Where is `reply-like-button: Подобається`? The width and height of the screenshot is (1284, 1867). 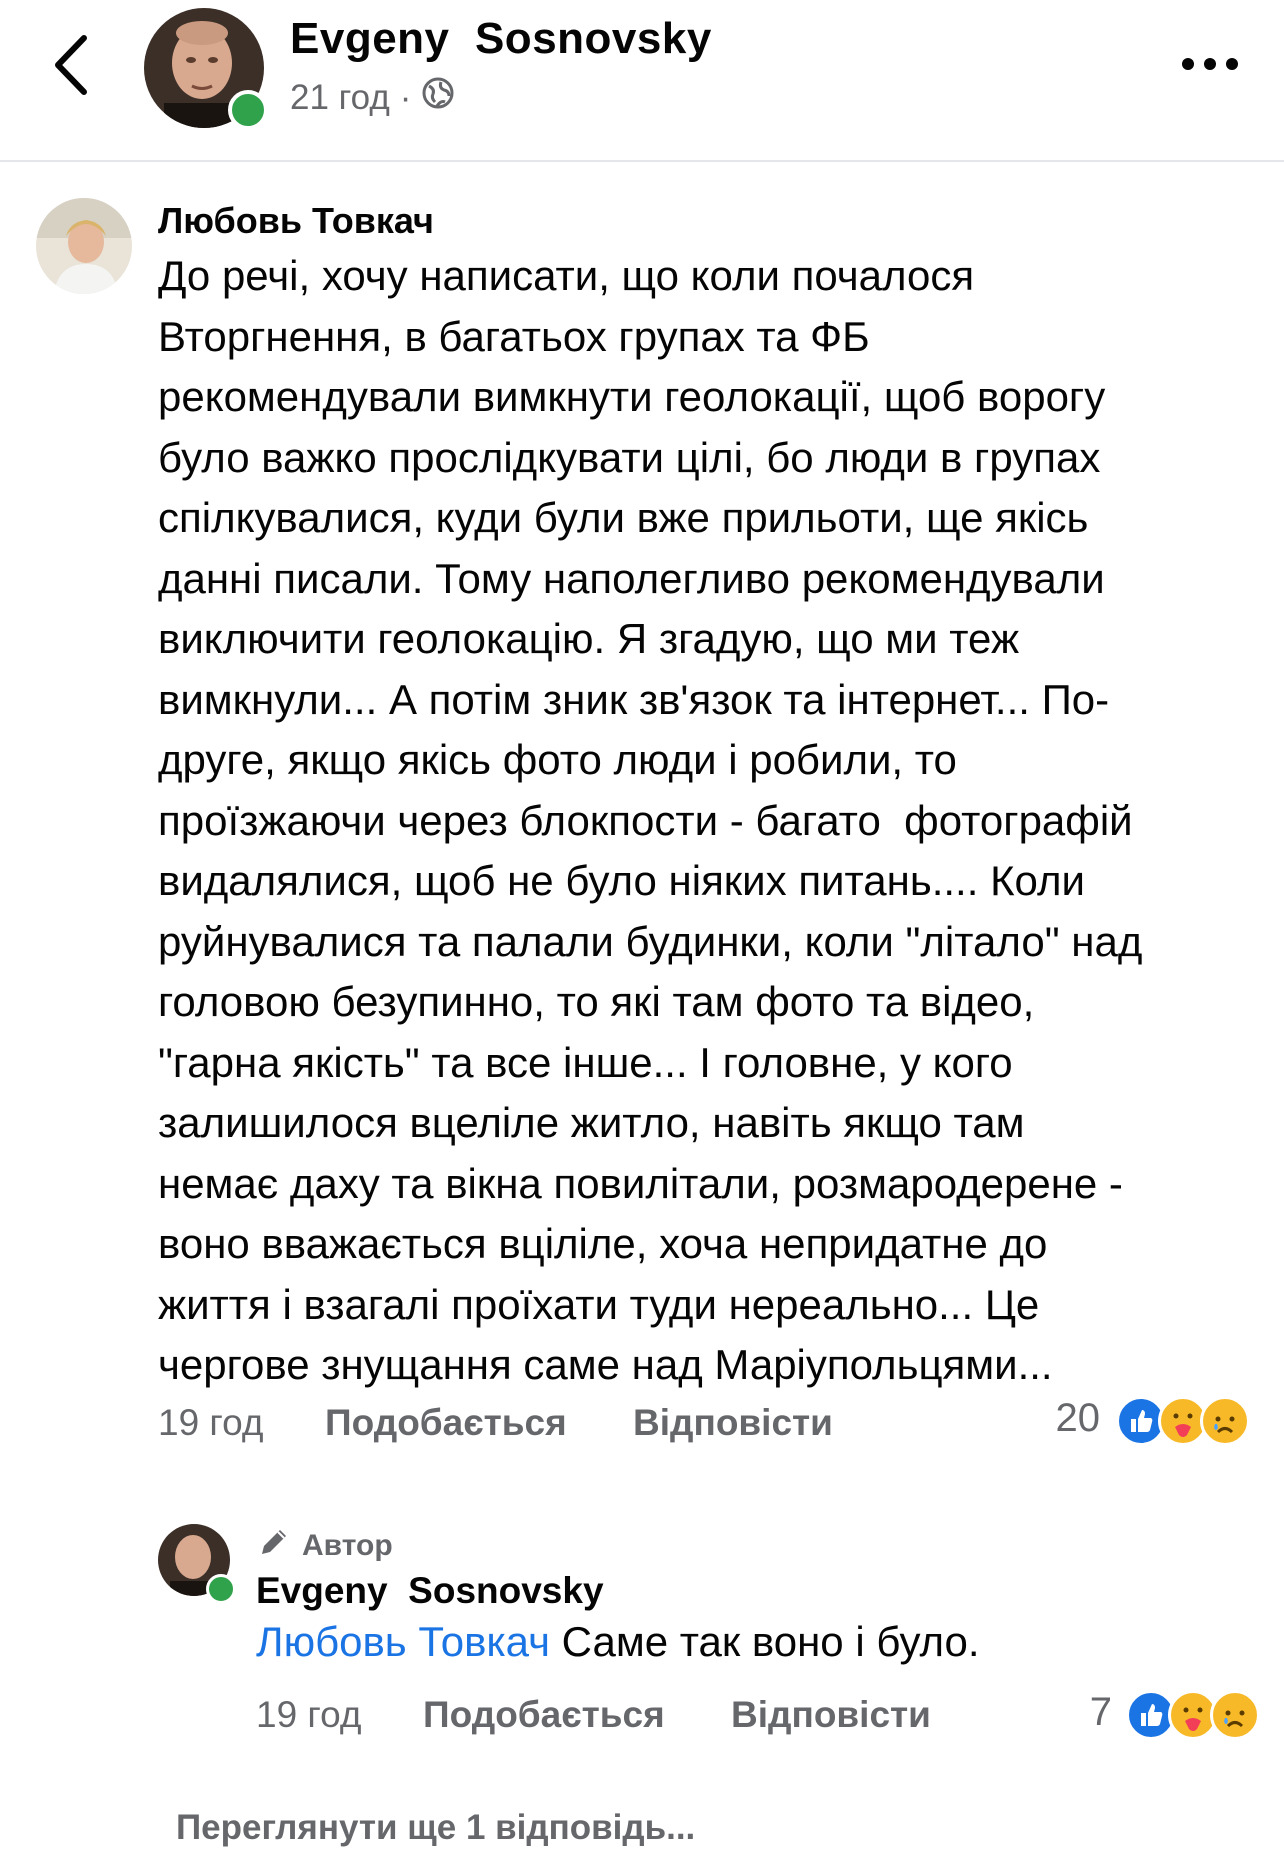
reply-like-button: Подобається is located at coordinates (577, 1715).